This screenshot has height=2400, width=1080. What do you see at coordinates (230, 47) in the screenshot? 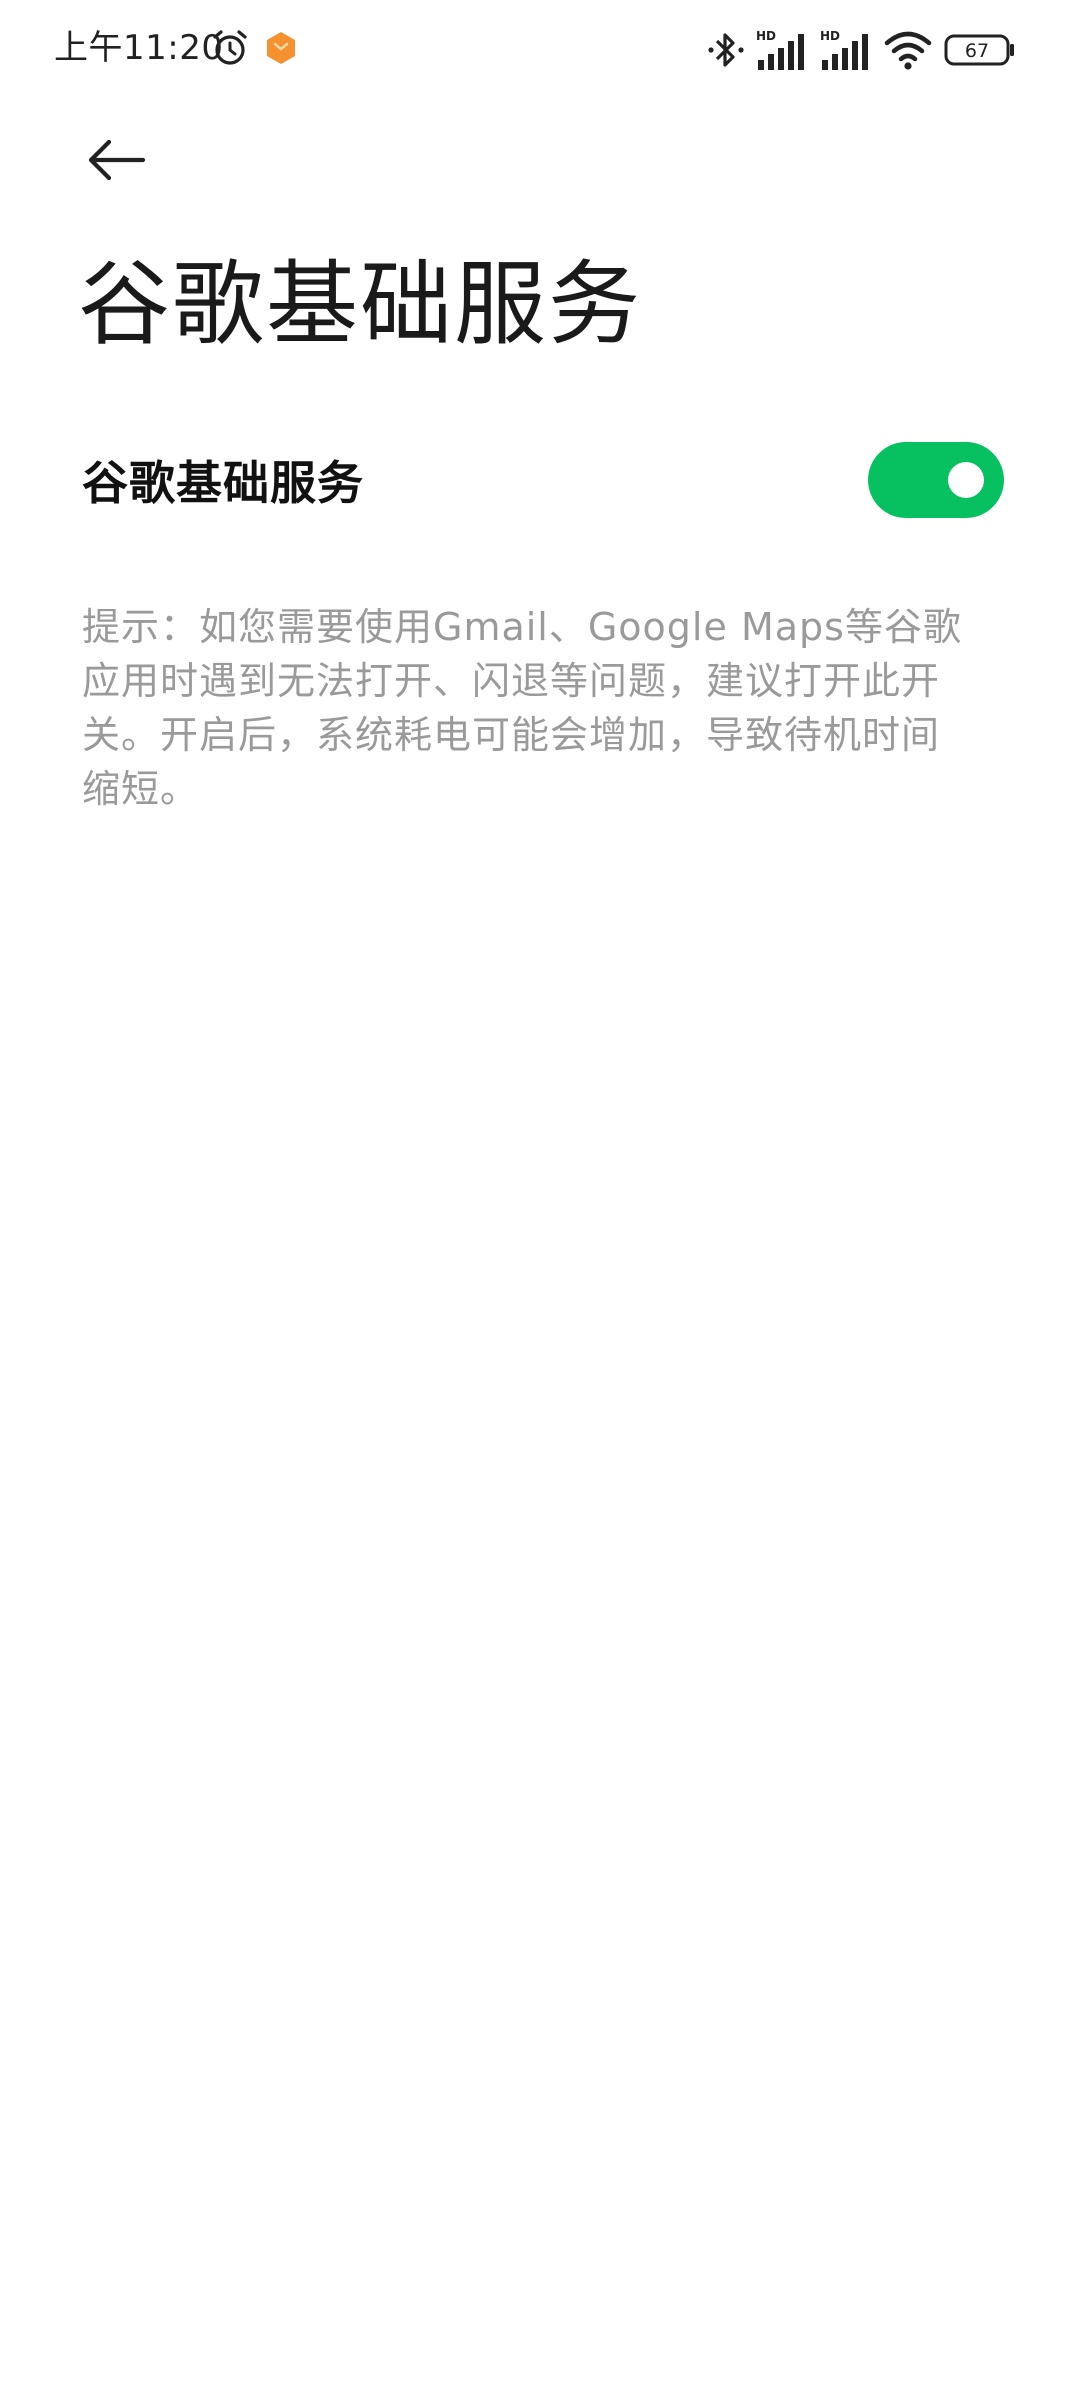
I see `alarm-icon` at bounding box center [230, 47].